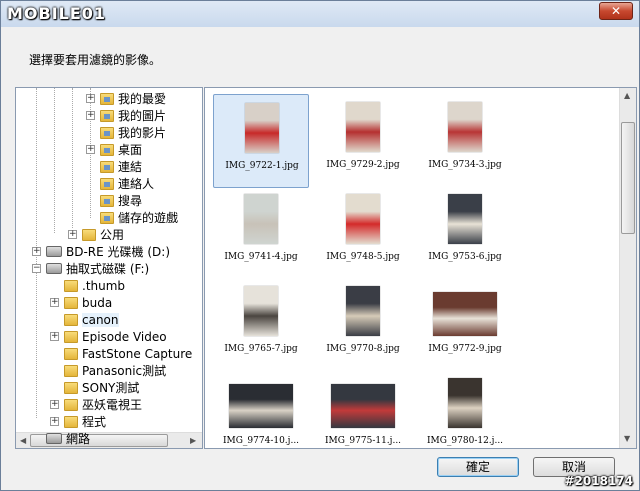 This screenshot has width=640, height=491. Describe the element at coordinates (124, 371) in the screenshot. I see `tree-item-label: Panasonic測試` at that location.